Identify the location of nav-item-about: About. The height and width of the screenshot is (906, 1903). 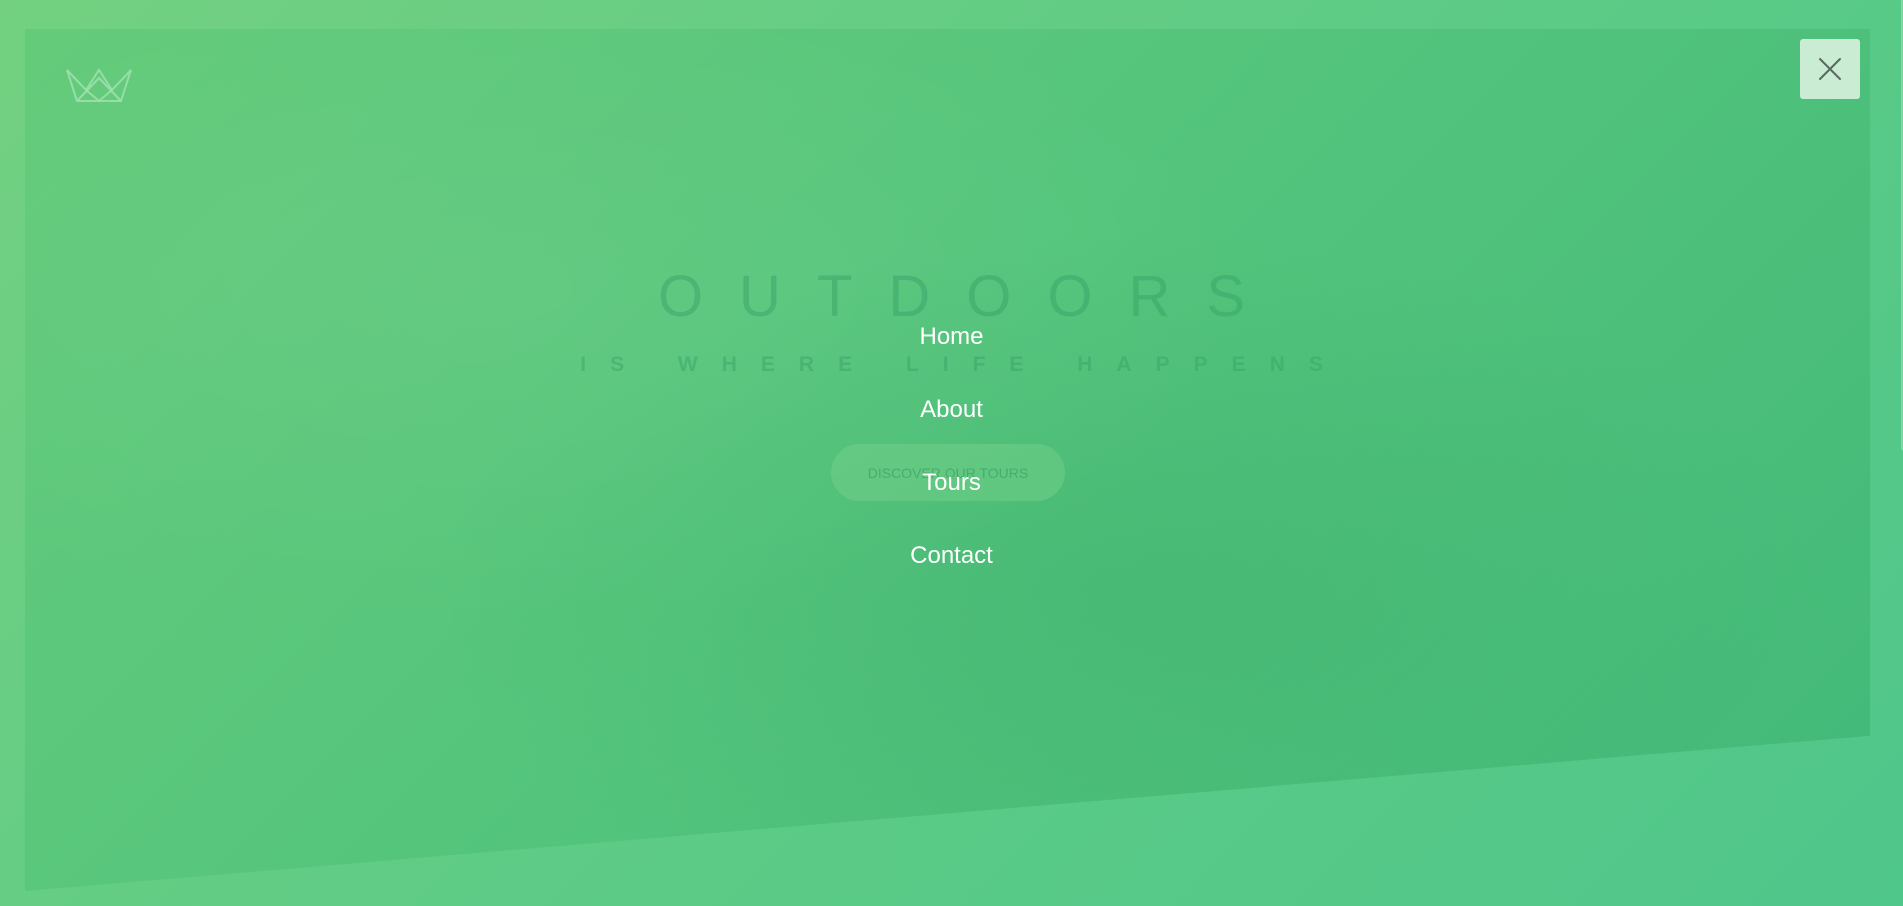
(951, 432).